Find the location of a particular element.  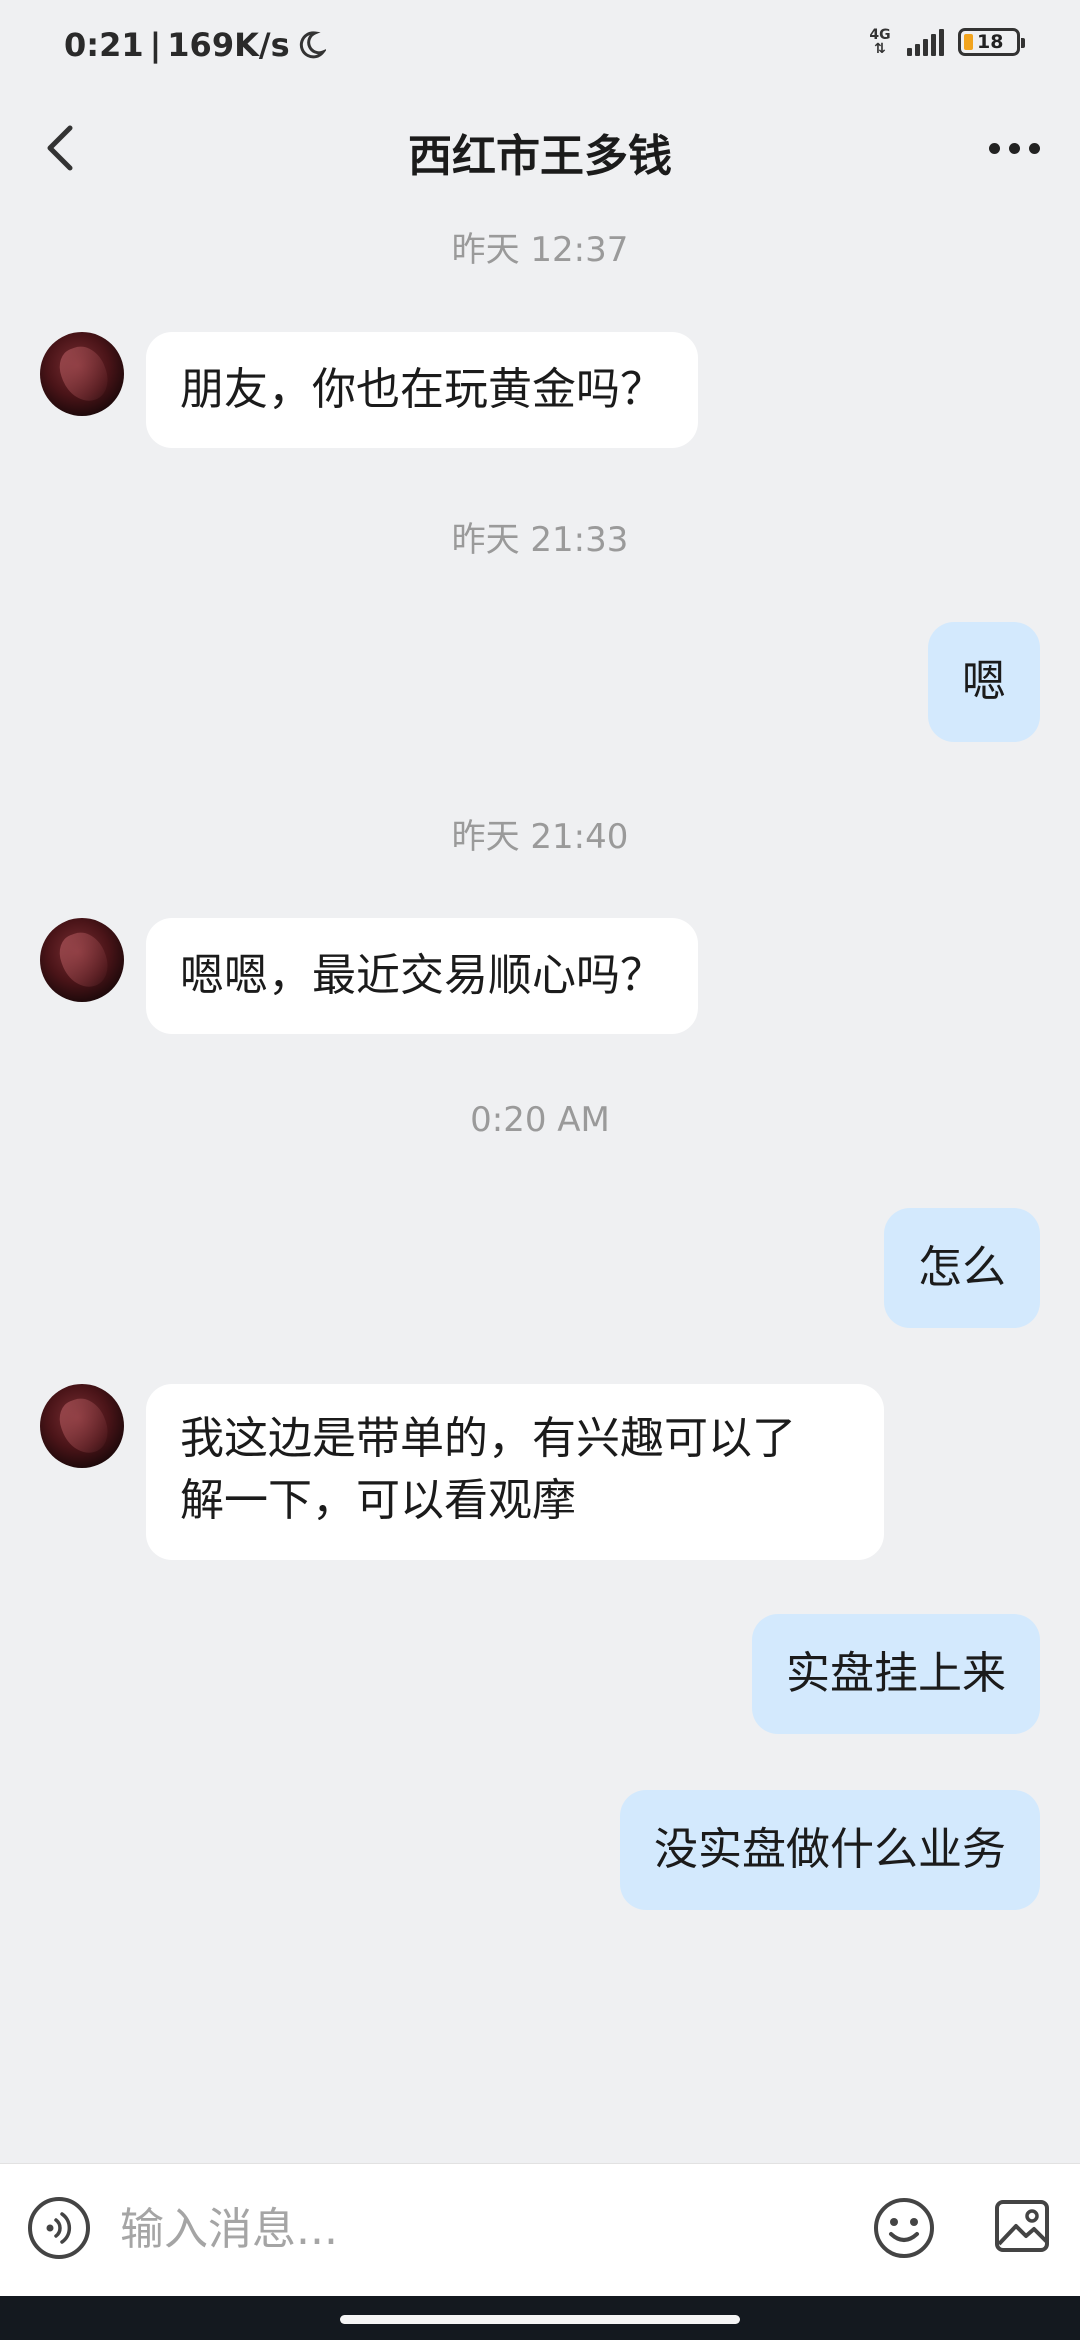

outgoing-message-bubble: 没实盘做什么业务 is located at coordinates (830, 1850).